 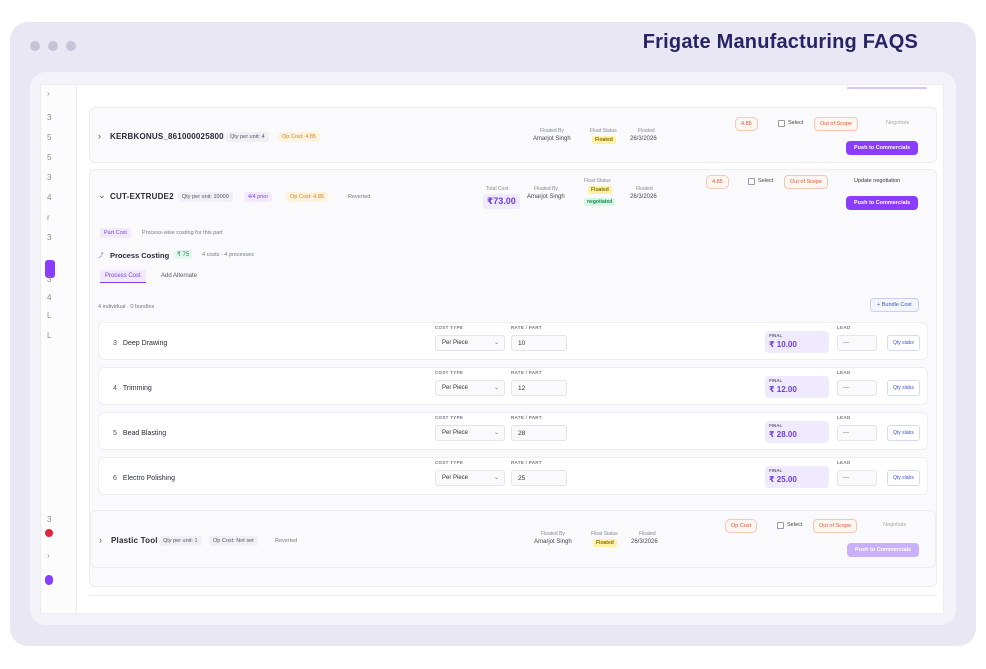 I want to click on rail-item: ›, so click(x=48, y=555).